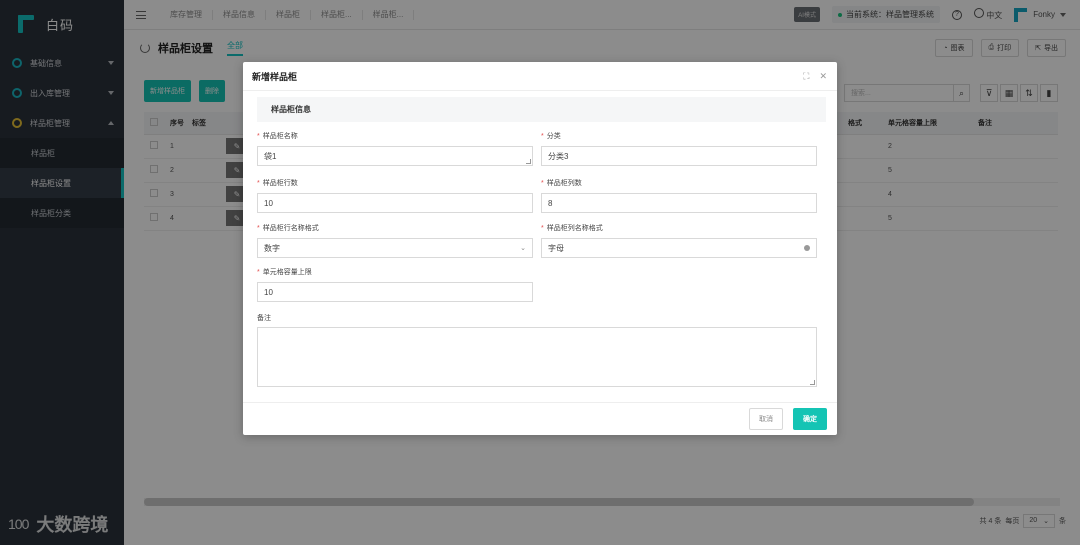 This screenshot has width=1080, height=545. What do you see at coordinates (574, 228) in the screenshot?
I see `col-format-label: 样品柜列名称格式` at bounding box center [574, 228].